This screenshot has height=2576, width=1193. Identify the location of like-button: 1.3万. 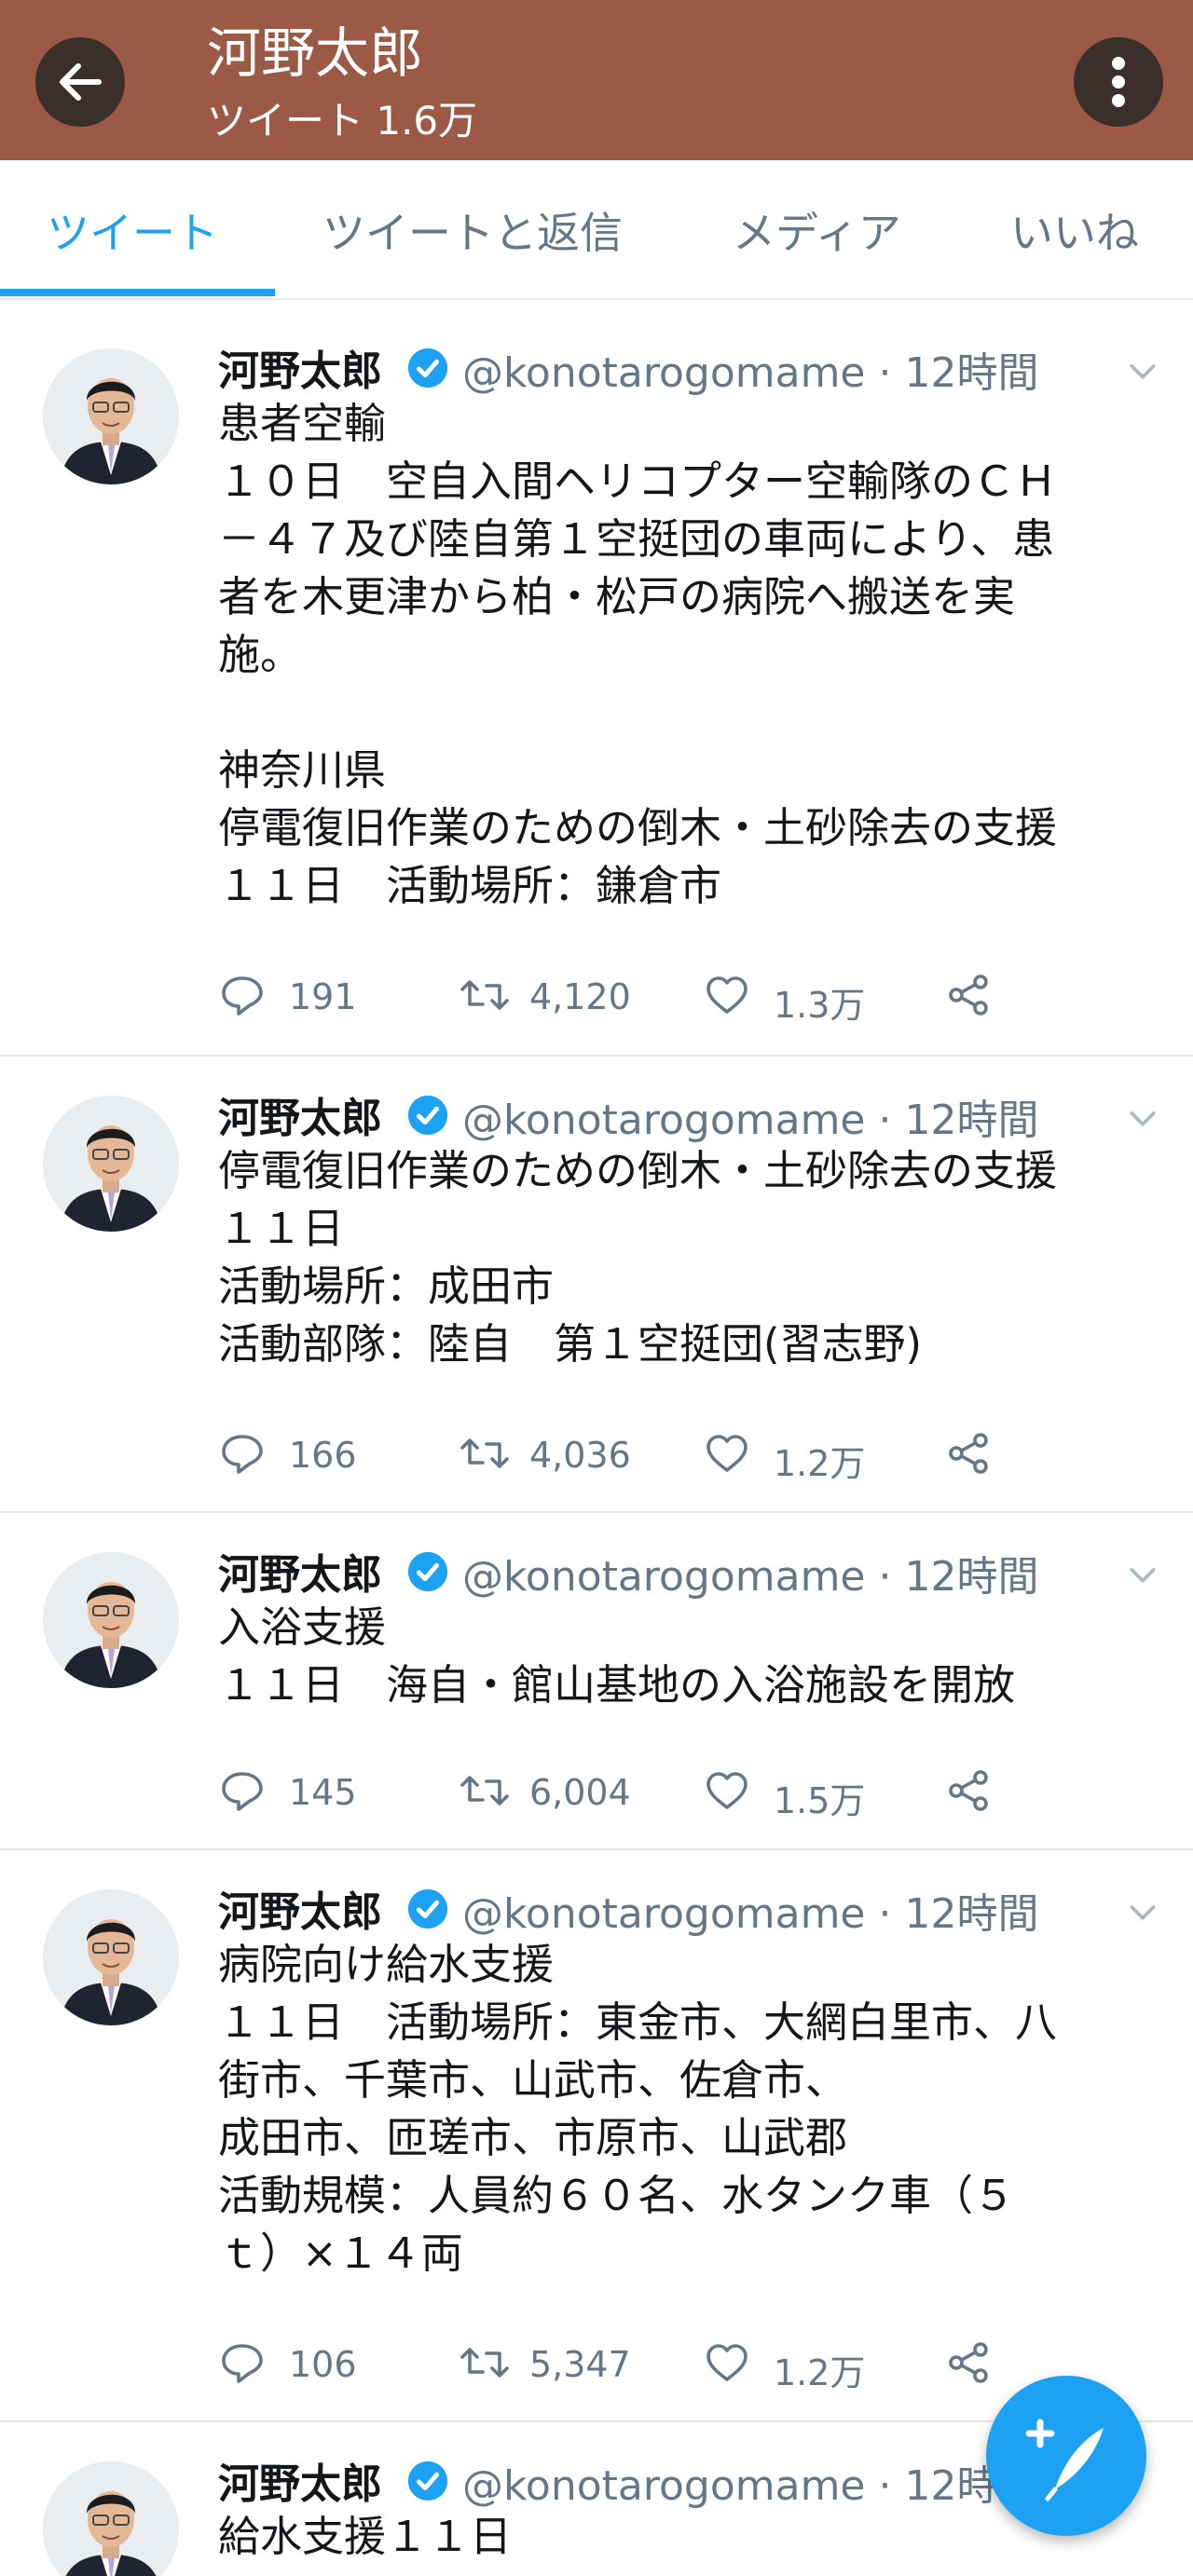
(791, 996).